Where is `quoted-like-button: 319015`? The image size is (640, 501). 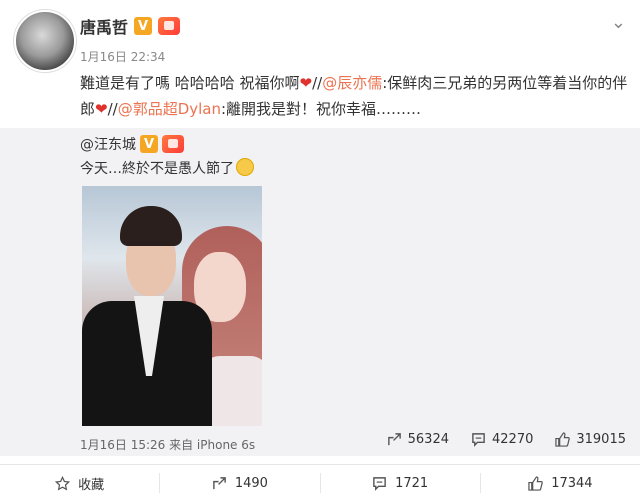
quoted-like-button: 319015 is located at coordinates (590, 439).